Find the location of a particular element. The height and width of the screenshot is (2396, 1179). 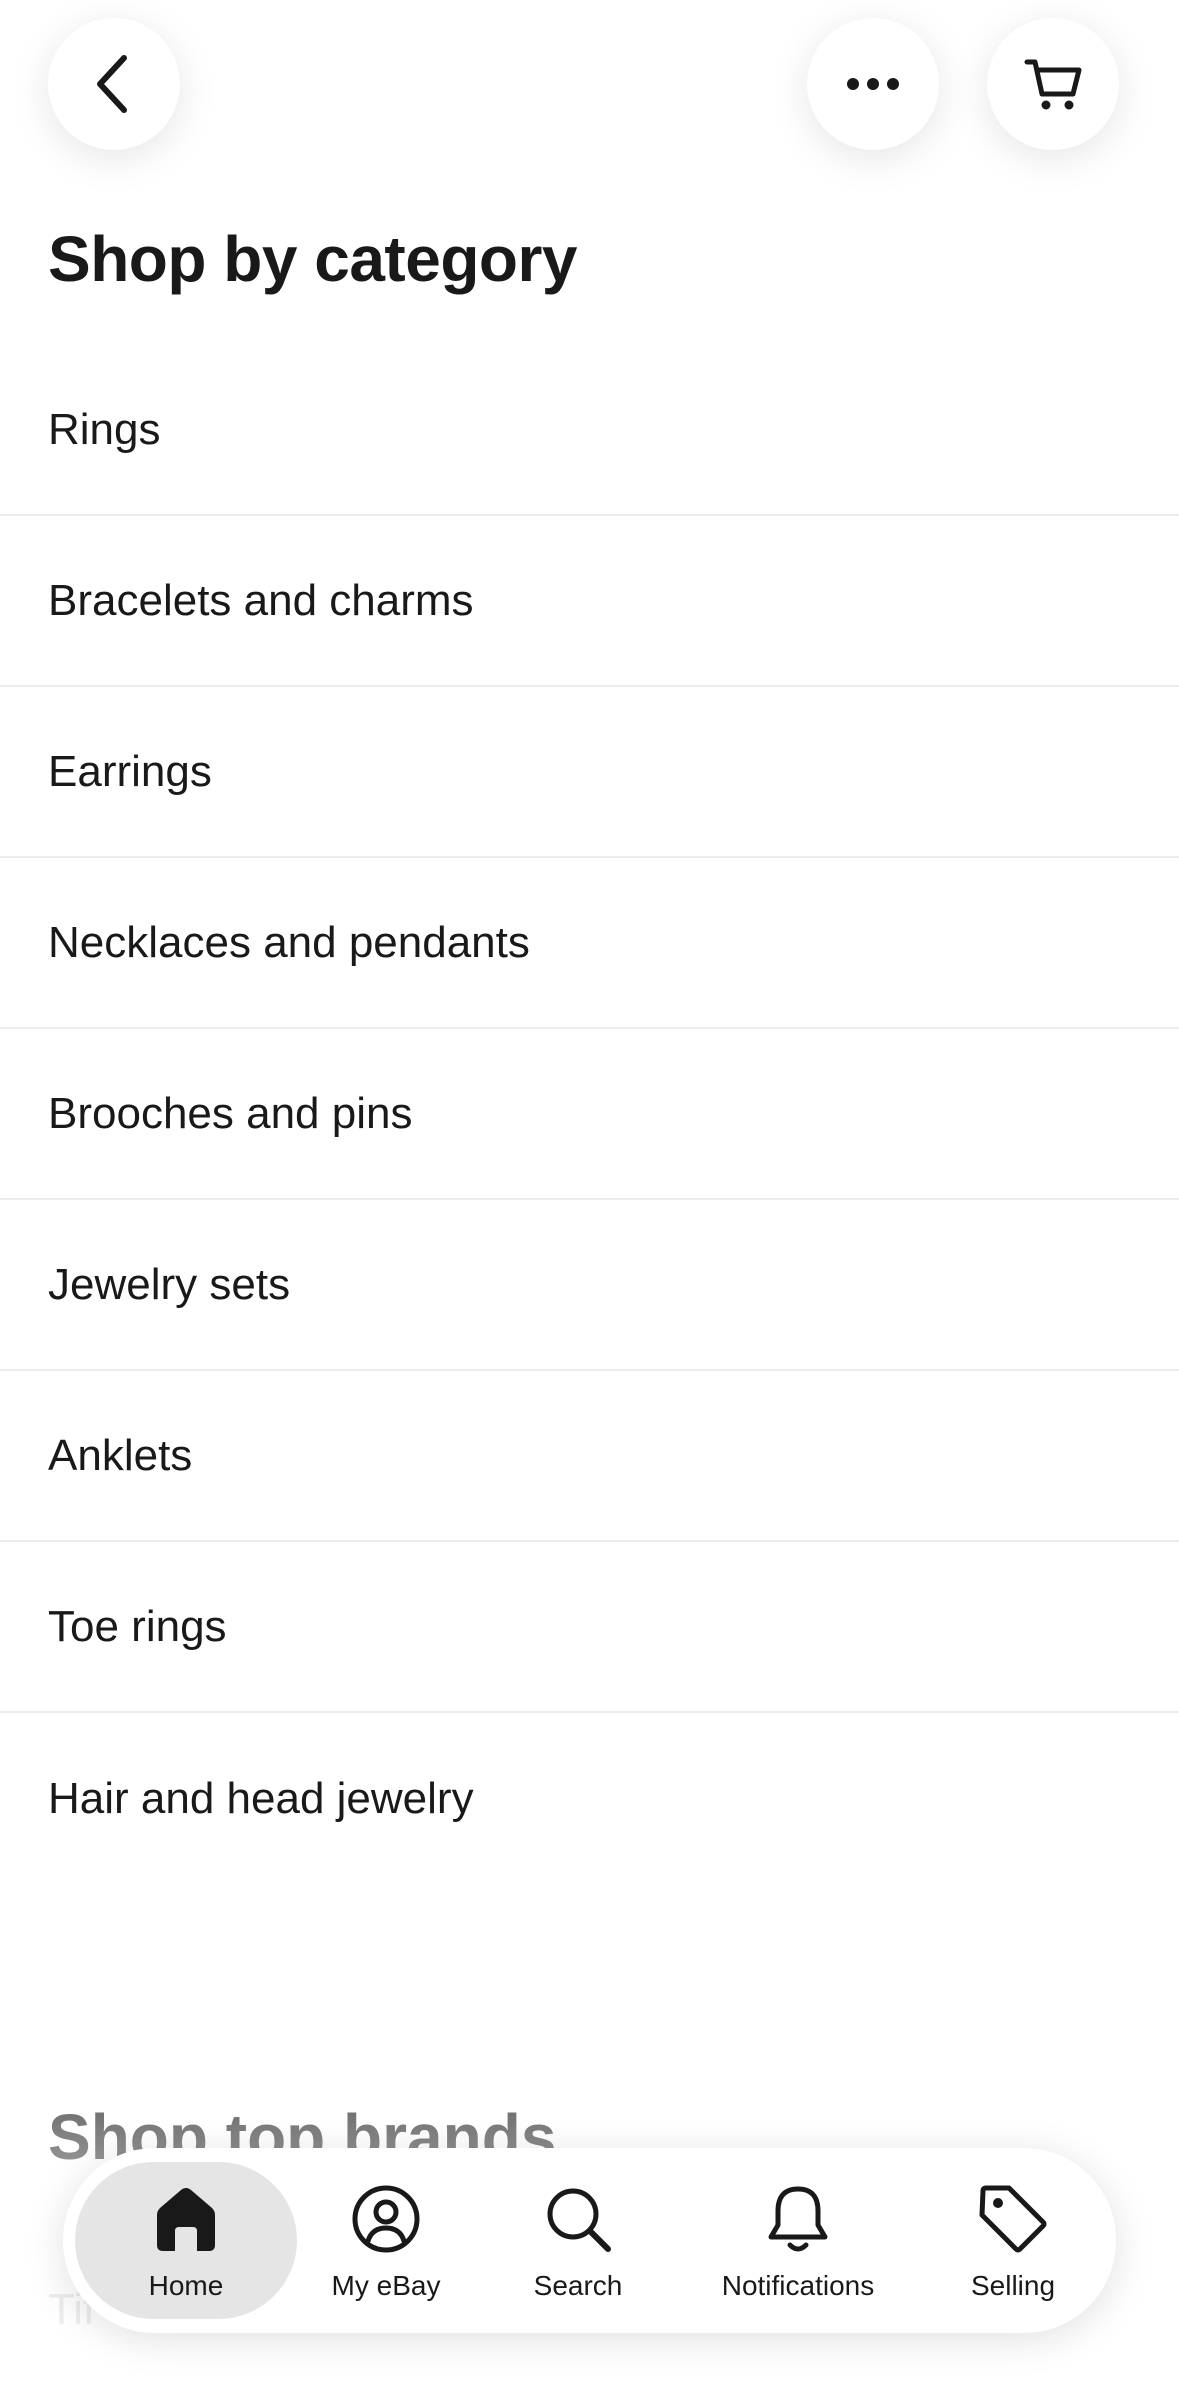

nav-search-label: Search is located at coordinates (578, 2285).